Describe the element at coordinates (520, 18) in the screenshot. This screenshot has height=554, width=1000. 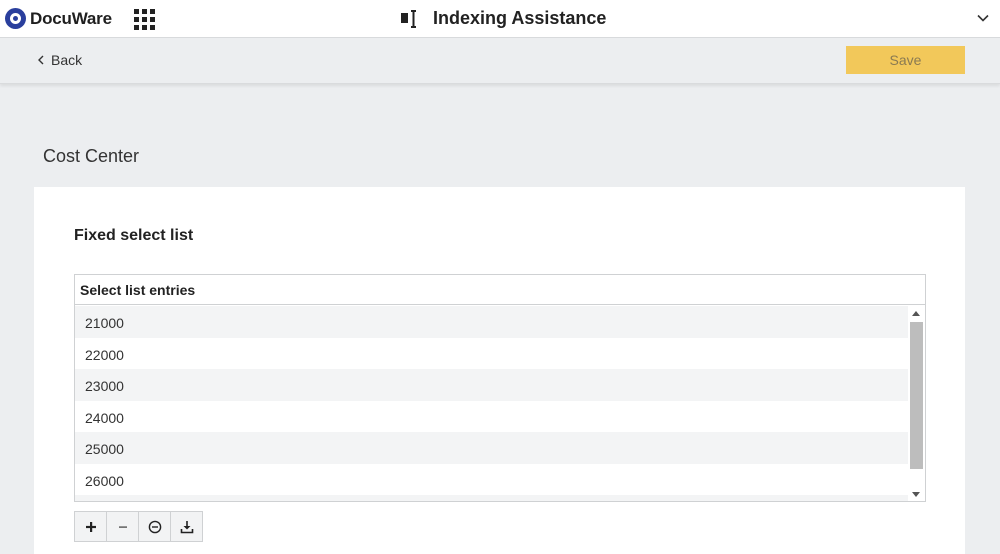
I see `page-title: Indexing Assistance` at that location.